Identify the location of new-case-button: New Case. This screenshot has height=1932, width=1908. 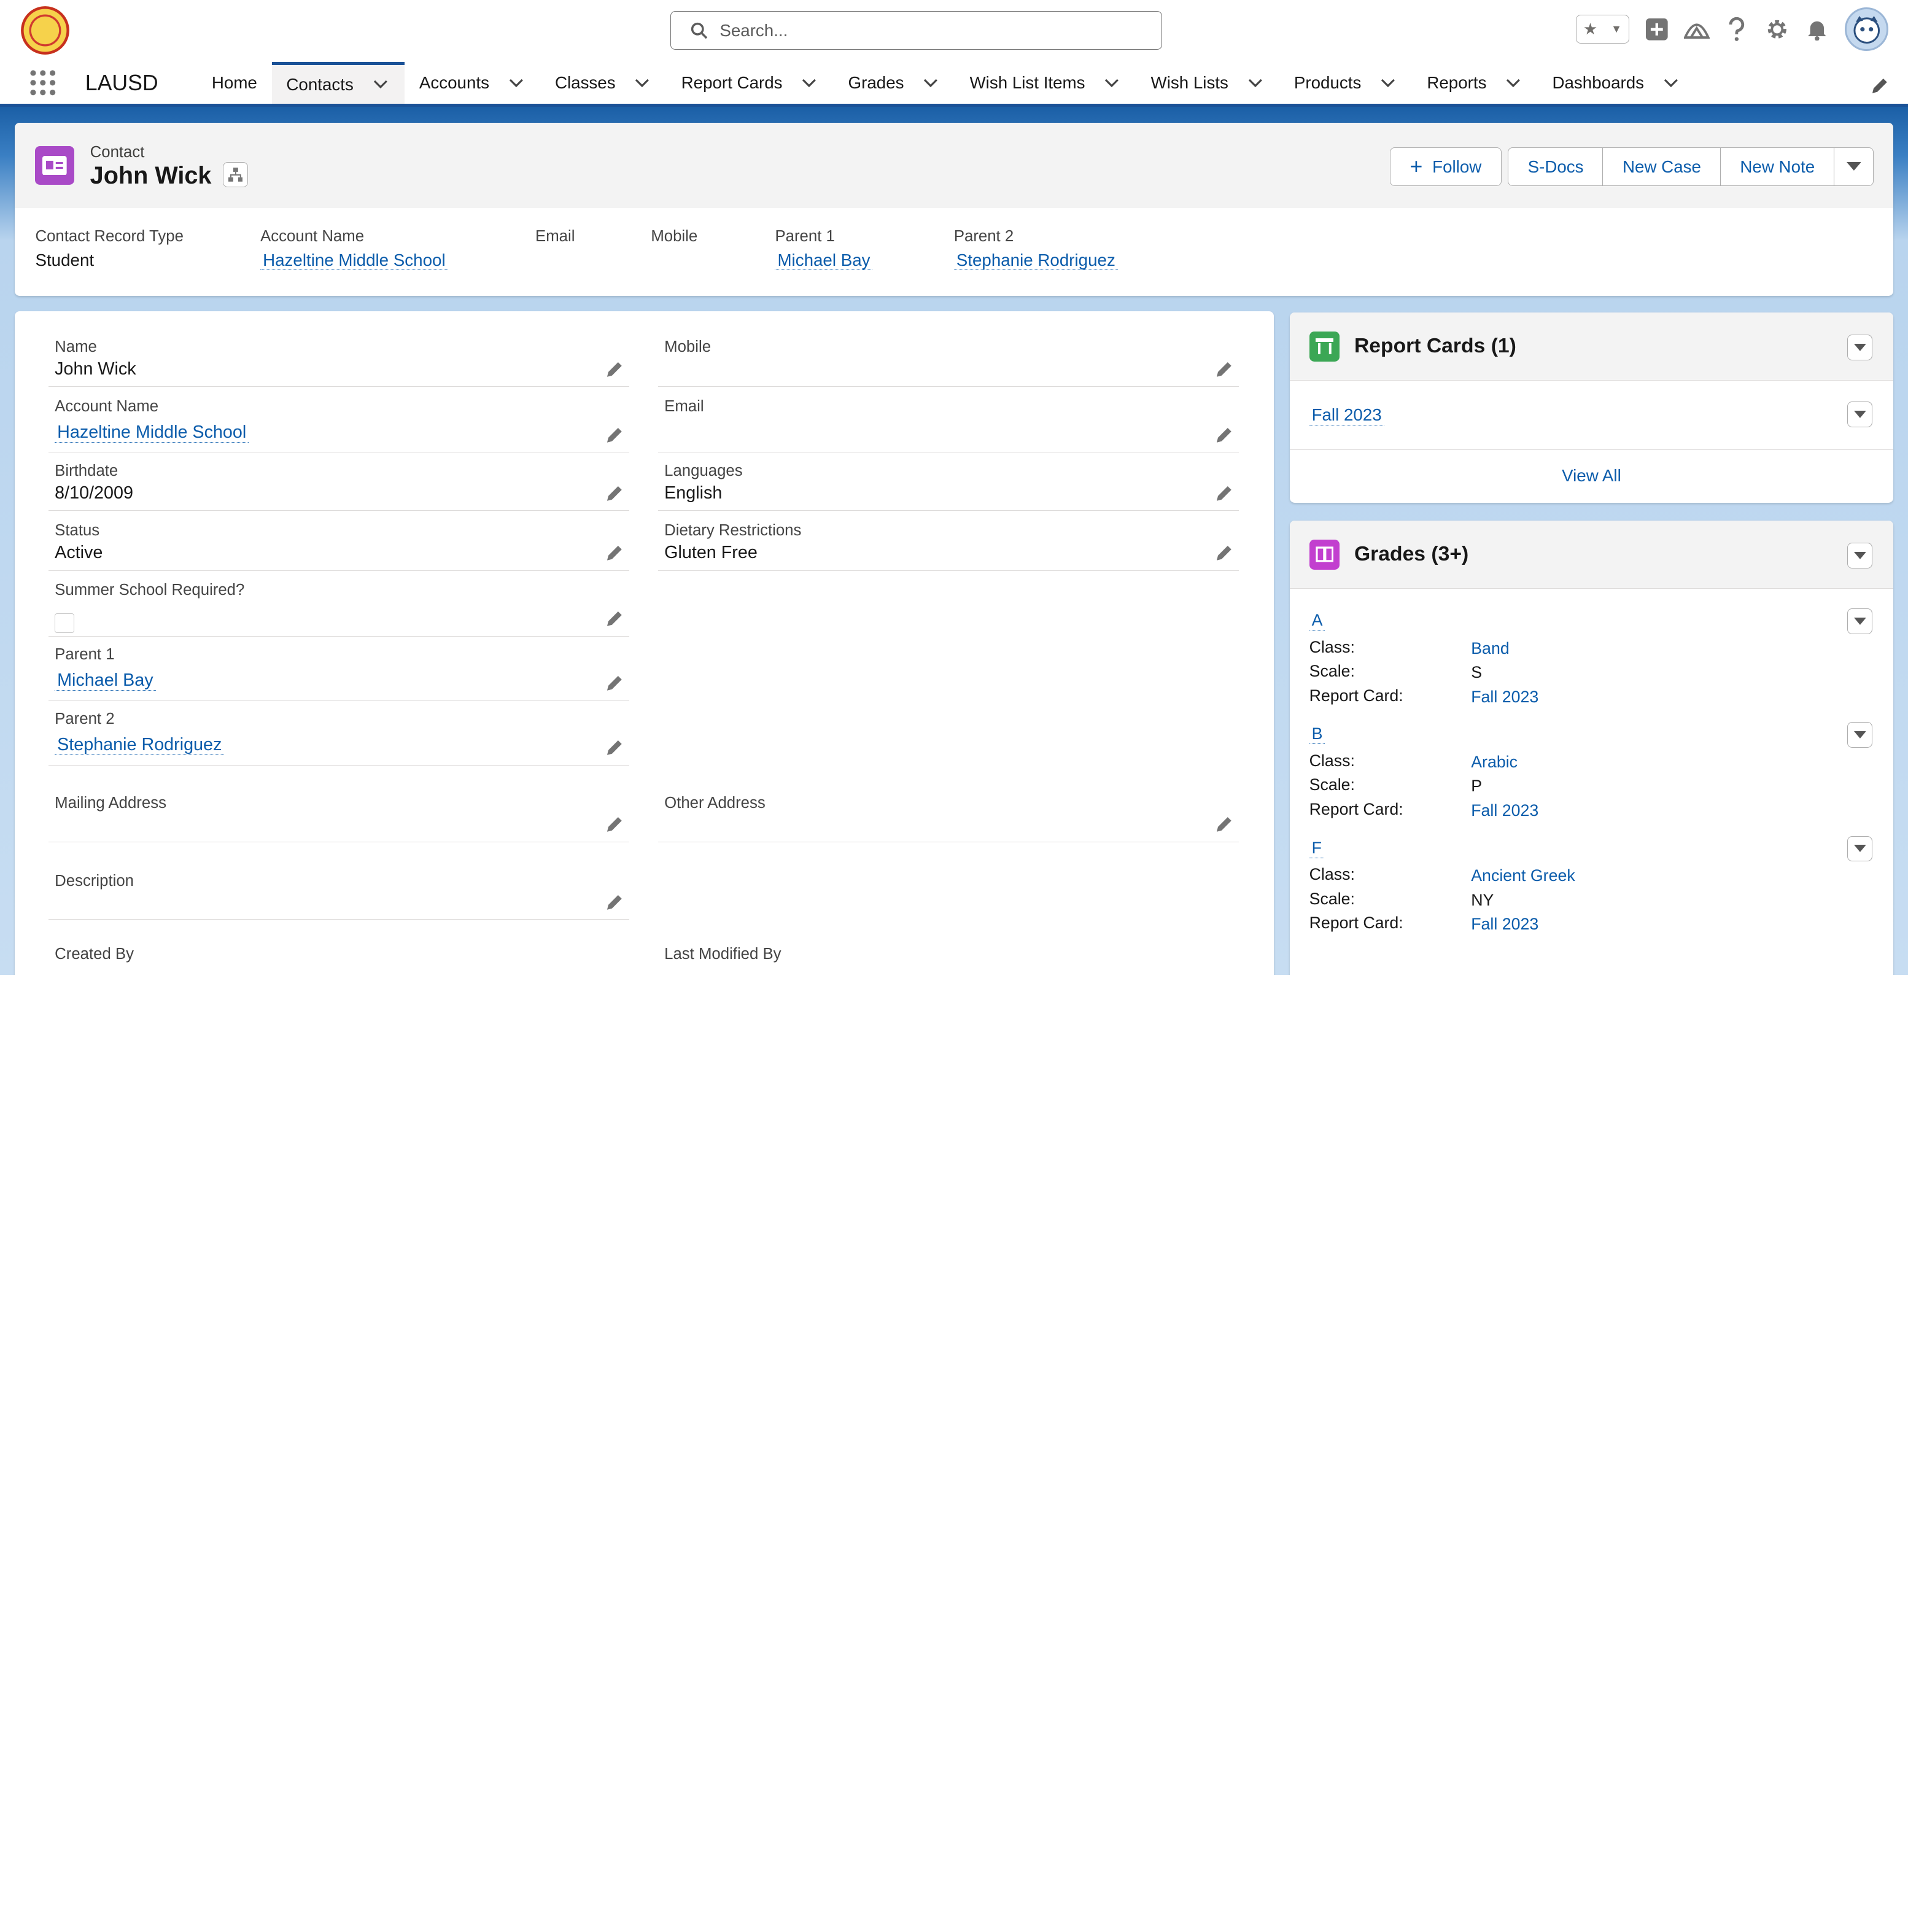
(1661, 167).